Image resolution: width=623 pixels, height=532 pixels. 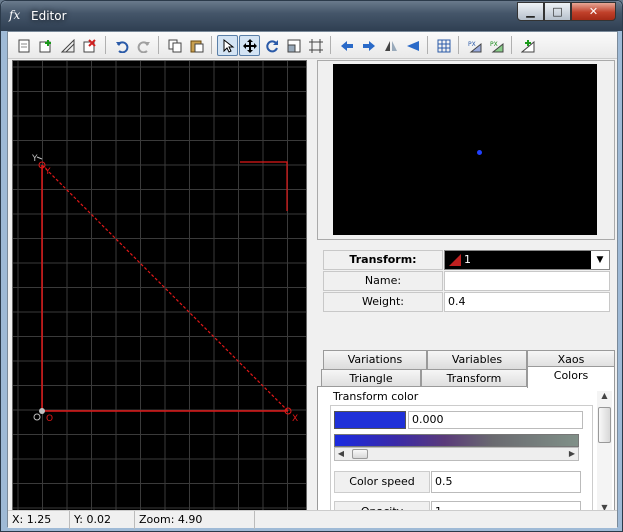 I want to click on transform-select-value: 1, so click(x=467, y=259).